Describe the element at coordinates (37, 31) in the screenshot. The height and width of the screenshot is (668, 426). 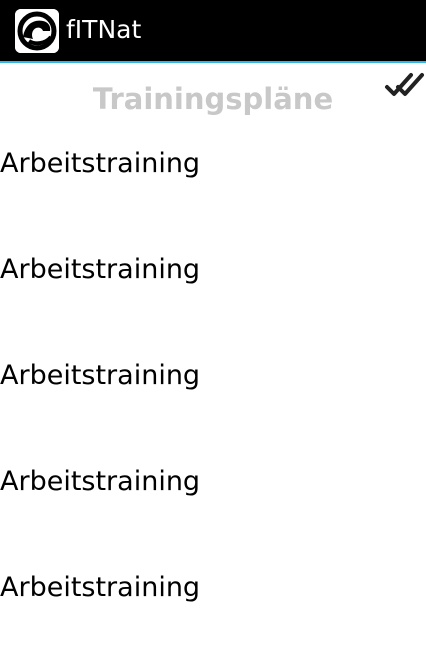
I see `app-logo-icon` at that location.